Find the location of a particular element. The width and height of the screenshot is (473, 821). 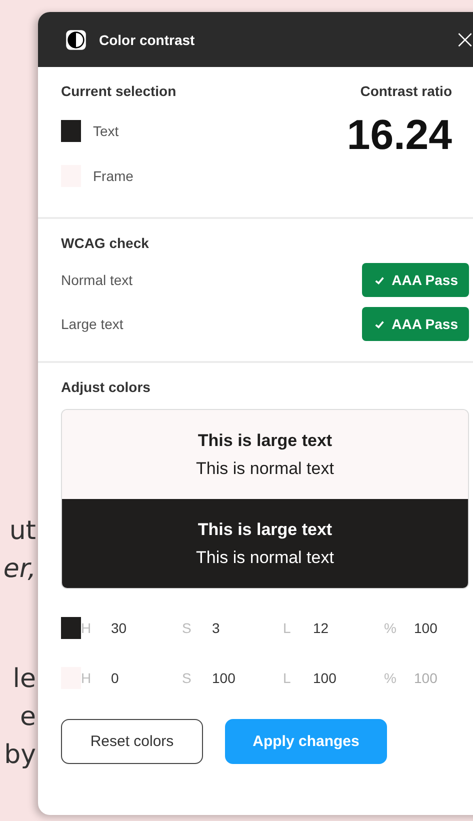

check-label: Large text is located at coordinates (92, 324).